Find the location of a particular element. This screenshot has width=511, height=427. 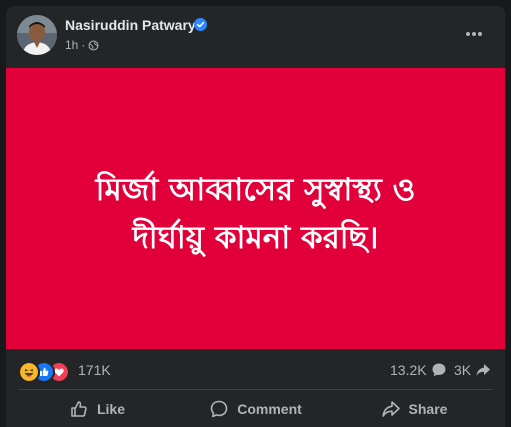

author-name: Nasiruddin Patwary is located at coordinates (130, 25).